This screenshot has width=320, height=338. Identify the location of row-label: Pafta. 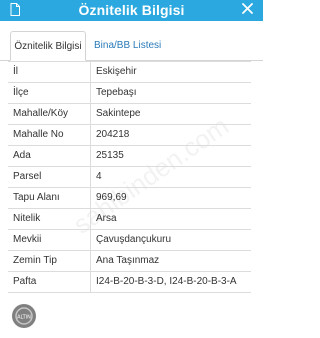
(25, 281).